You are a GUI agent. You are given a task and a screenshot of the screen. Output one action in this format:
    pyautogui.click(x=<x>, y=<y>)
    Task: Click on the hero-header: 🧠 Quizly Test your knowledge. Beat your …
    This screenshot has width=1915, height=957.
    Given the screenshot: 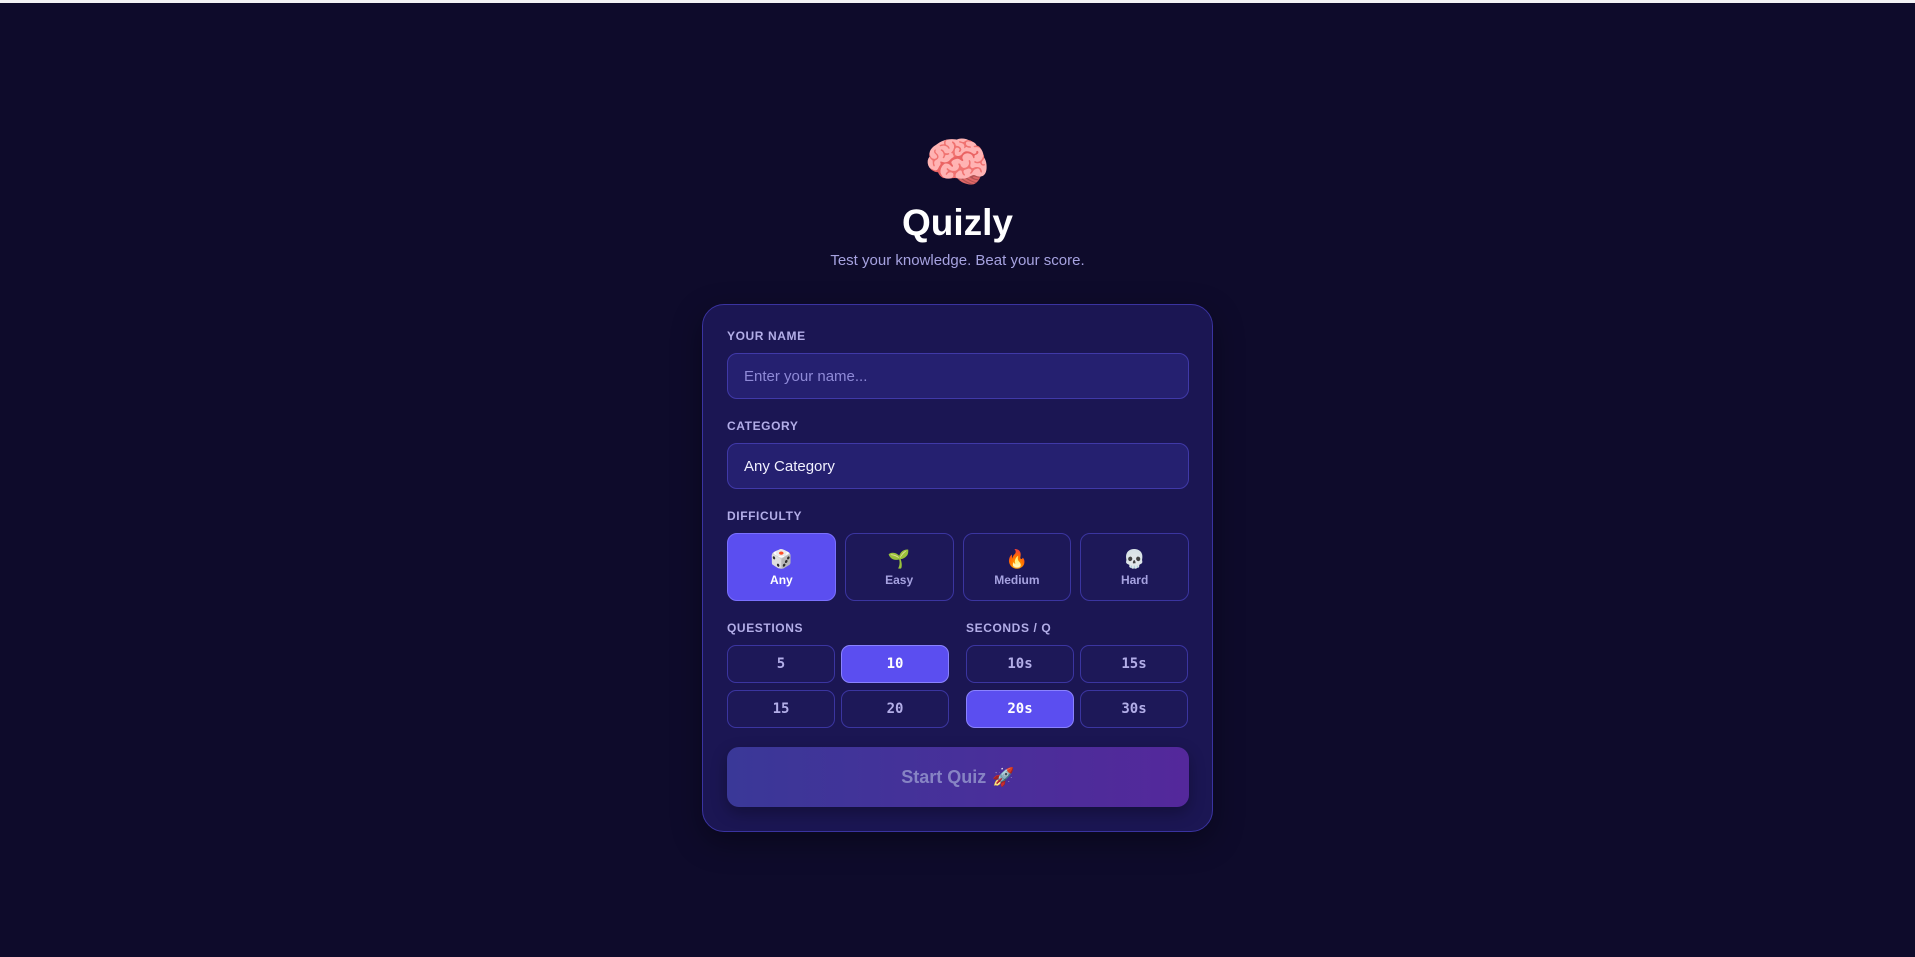 What is the action you would take?
    pyautogui.click(x=957, y=198)
    